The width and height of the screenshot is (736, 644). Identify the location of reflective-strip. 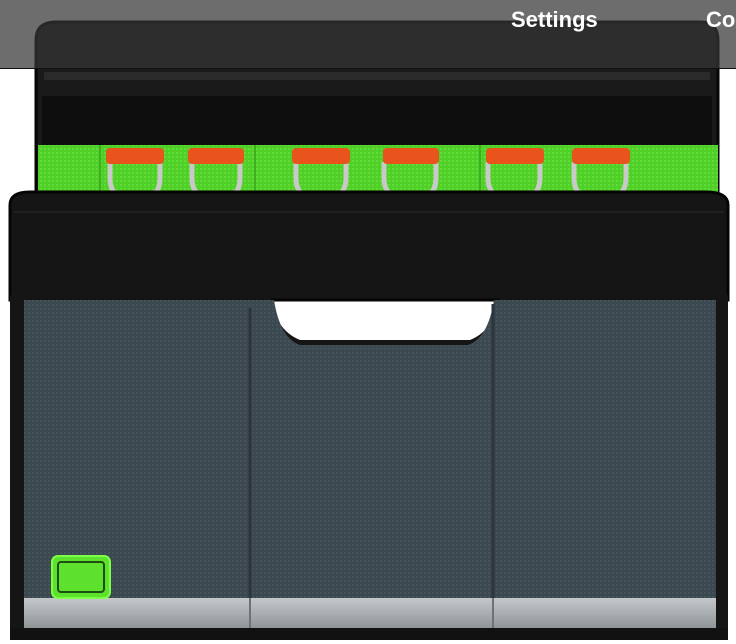
(369, 619).